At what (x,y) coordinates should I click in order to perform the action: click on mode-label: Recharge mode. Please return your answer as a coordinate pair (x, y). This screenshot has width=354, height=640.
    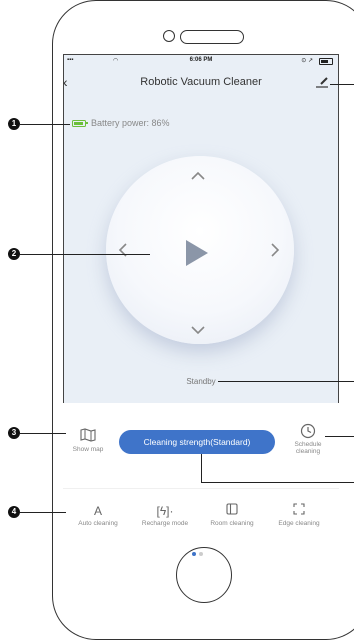
    Looking at the image, I should click on (165, 523).